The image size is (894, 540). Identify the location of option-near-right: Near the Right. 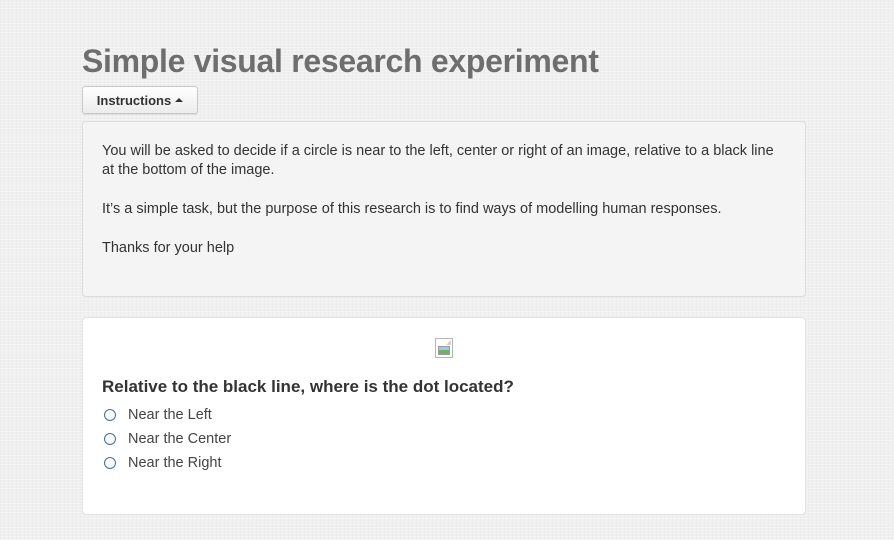
(167, 463).